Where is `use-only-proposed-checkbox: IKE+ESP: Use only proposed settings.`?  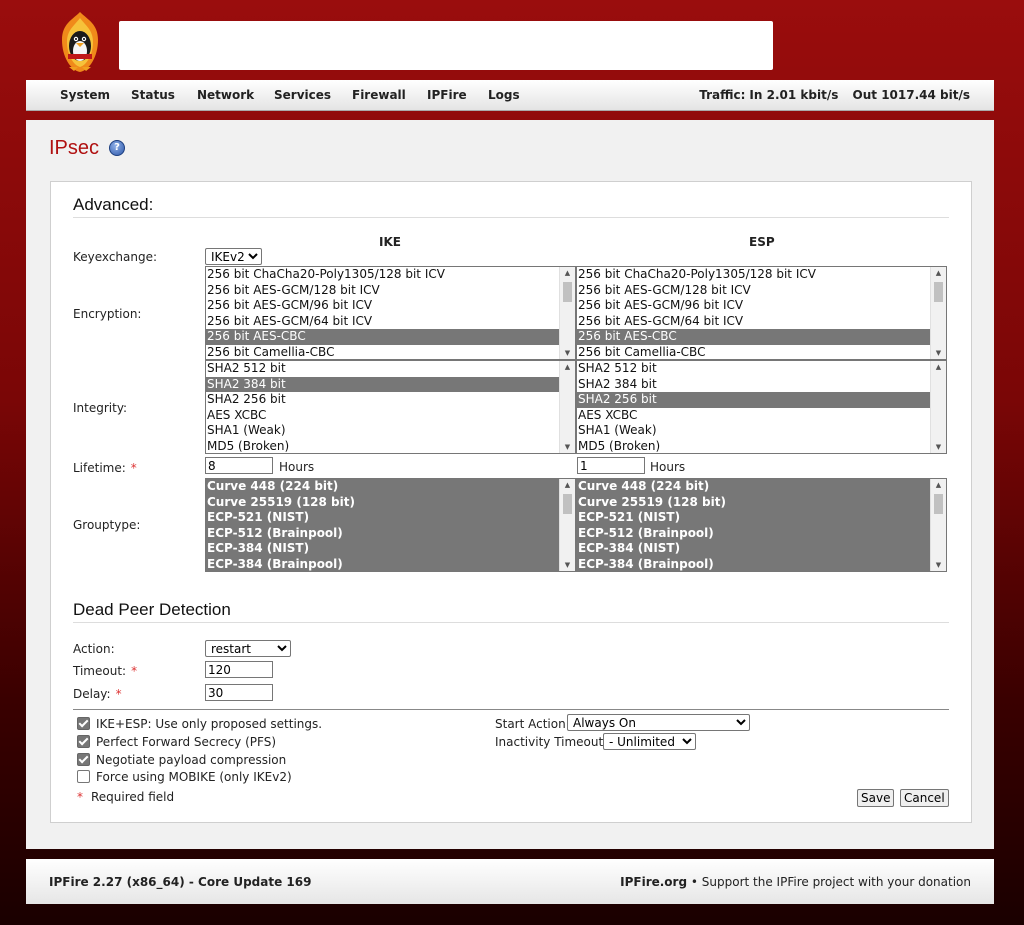
use-only-proposed-checkbox: IKE+ESP: Use only proposed settings. is located at coordinates (199, 724).